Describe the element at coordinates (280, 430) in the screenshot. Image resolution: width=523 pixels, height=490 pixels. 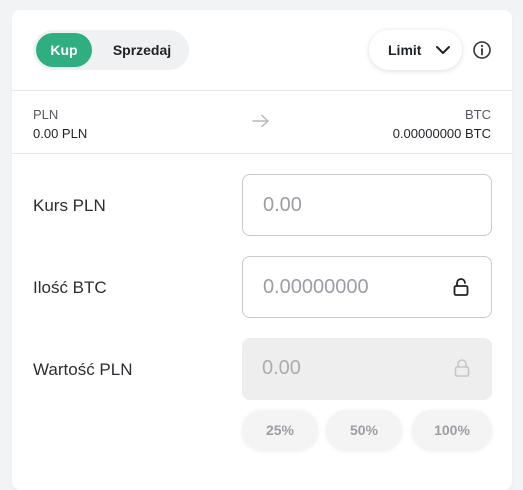
I see `percent-25-button: 25%` at that location.